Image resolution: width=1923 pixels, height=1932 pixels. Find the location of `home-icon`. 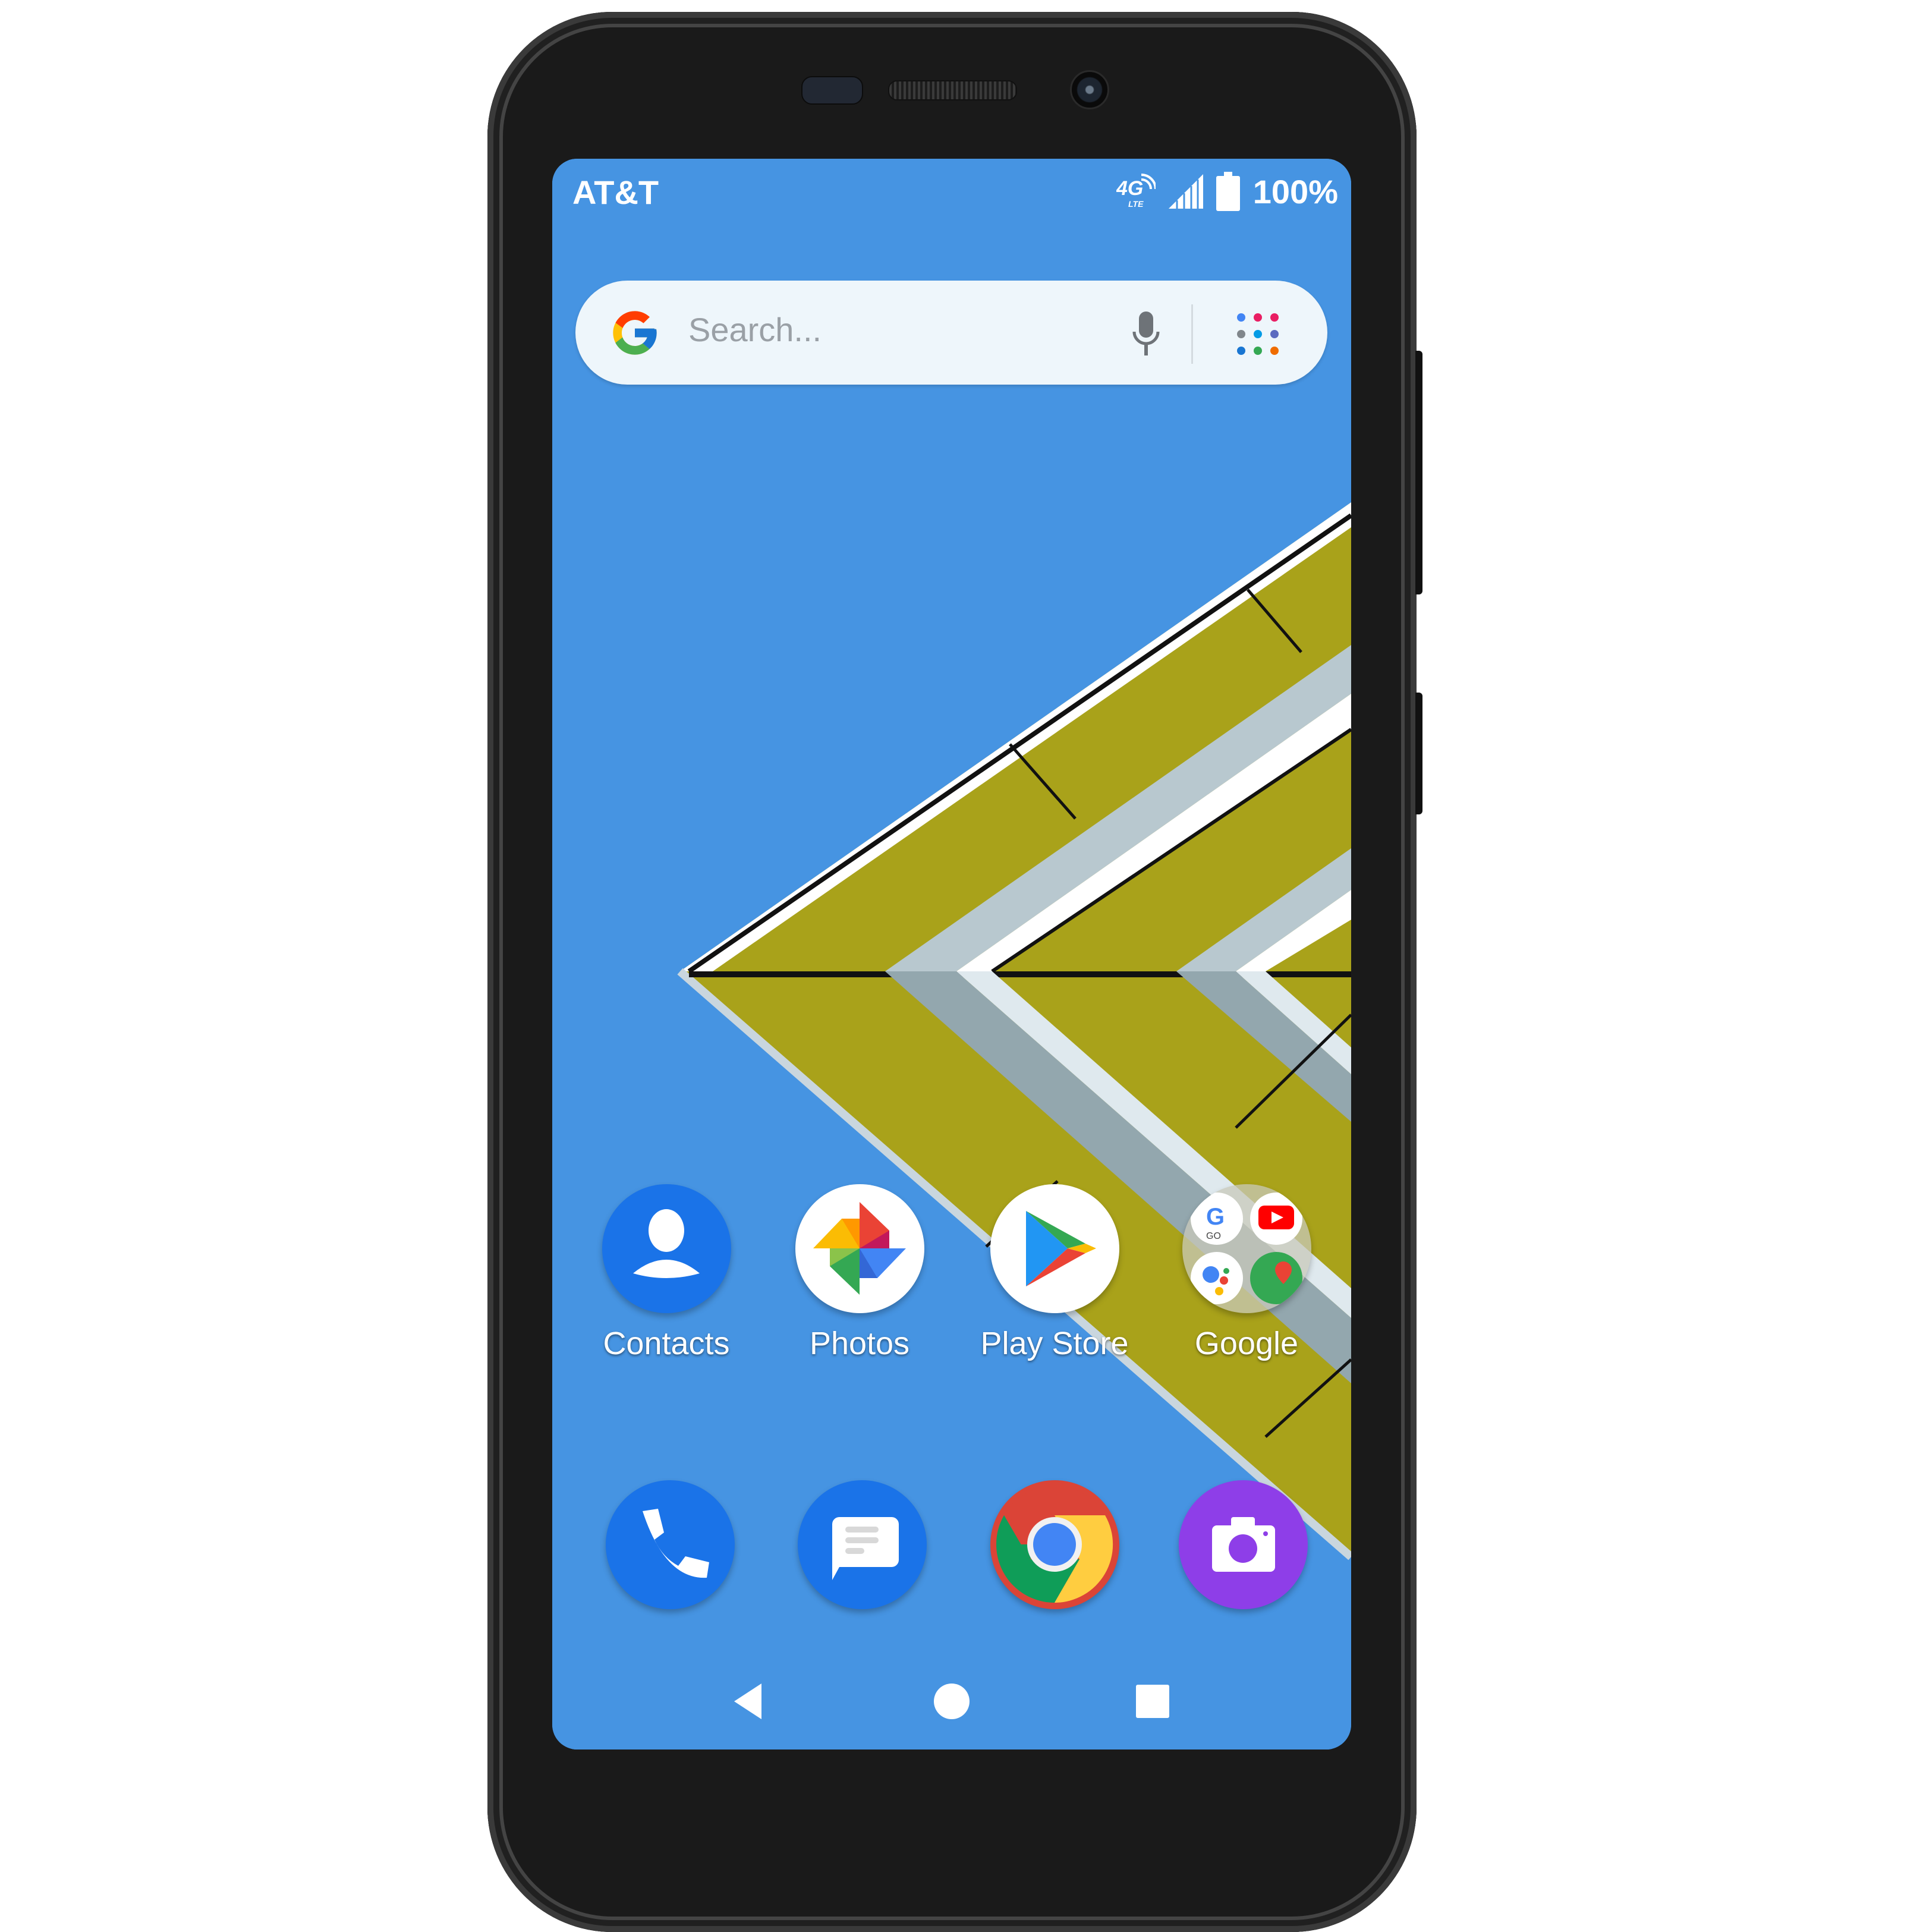

home-icon is located at coordinates (951, 1702).